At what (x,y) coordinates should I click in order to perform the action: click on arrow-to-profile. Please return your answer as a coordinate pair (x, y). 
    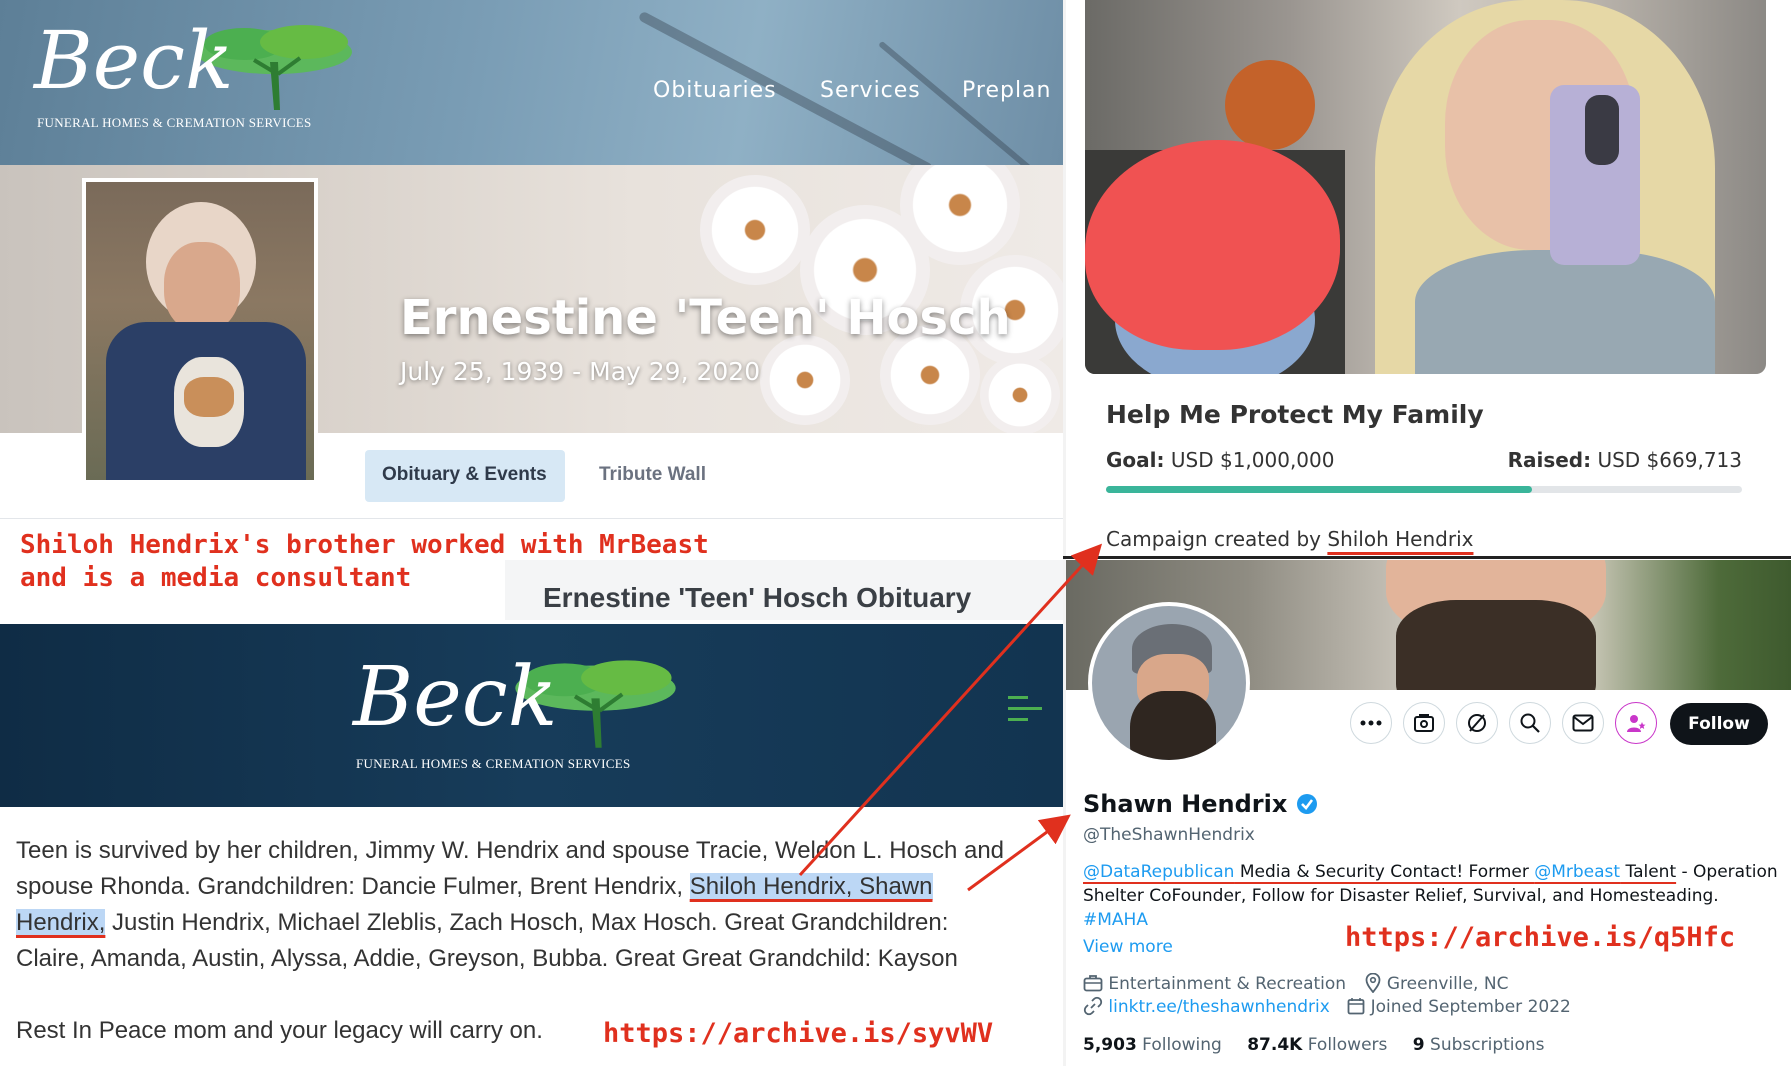
    Looking at the image, I should click on (1019, 853).